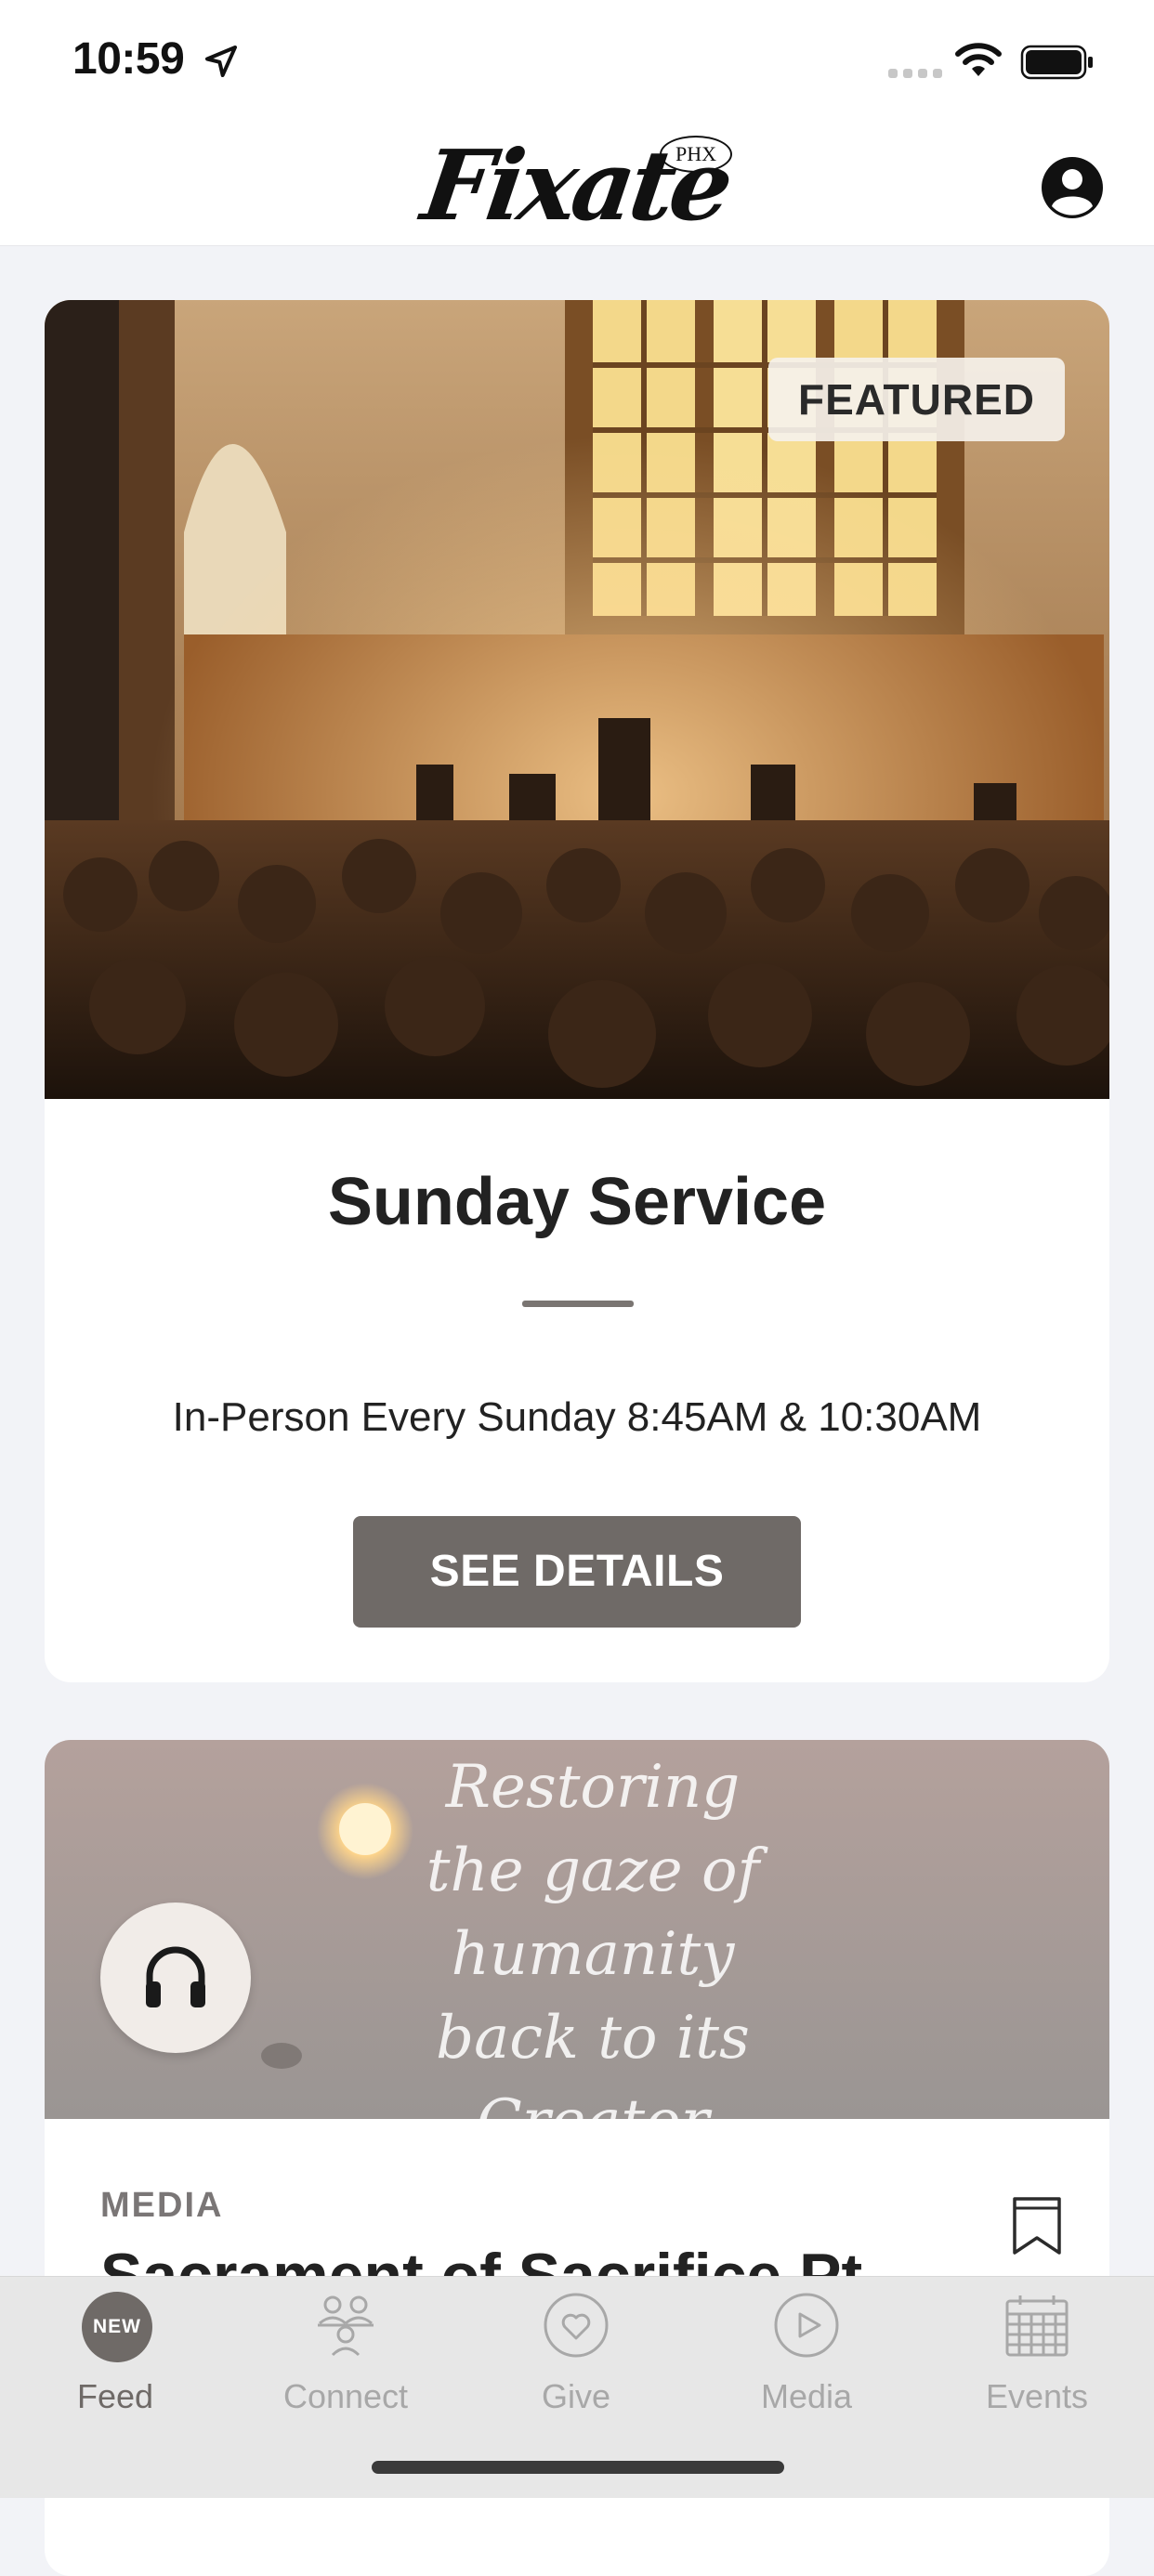  Describe the element at coordinates (117, 2327) in the screenshot. I see `new-badge-icon: NEW` at that location.